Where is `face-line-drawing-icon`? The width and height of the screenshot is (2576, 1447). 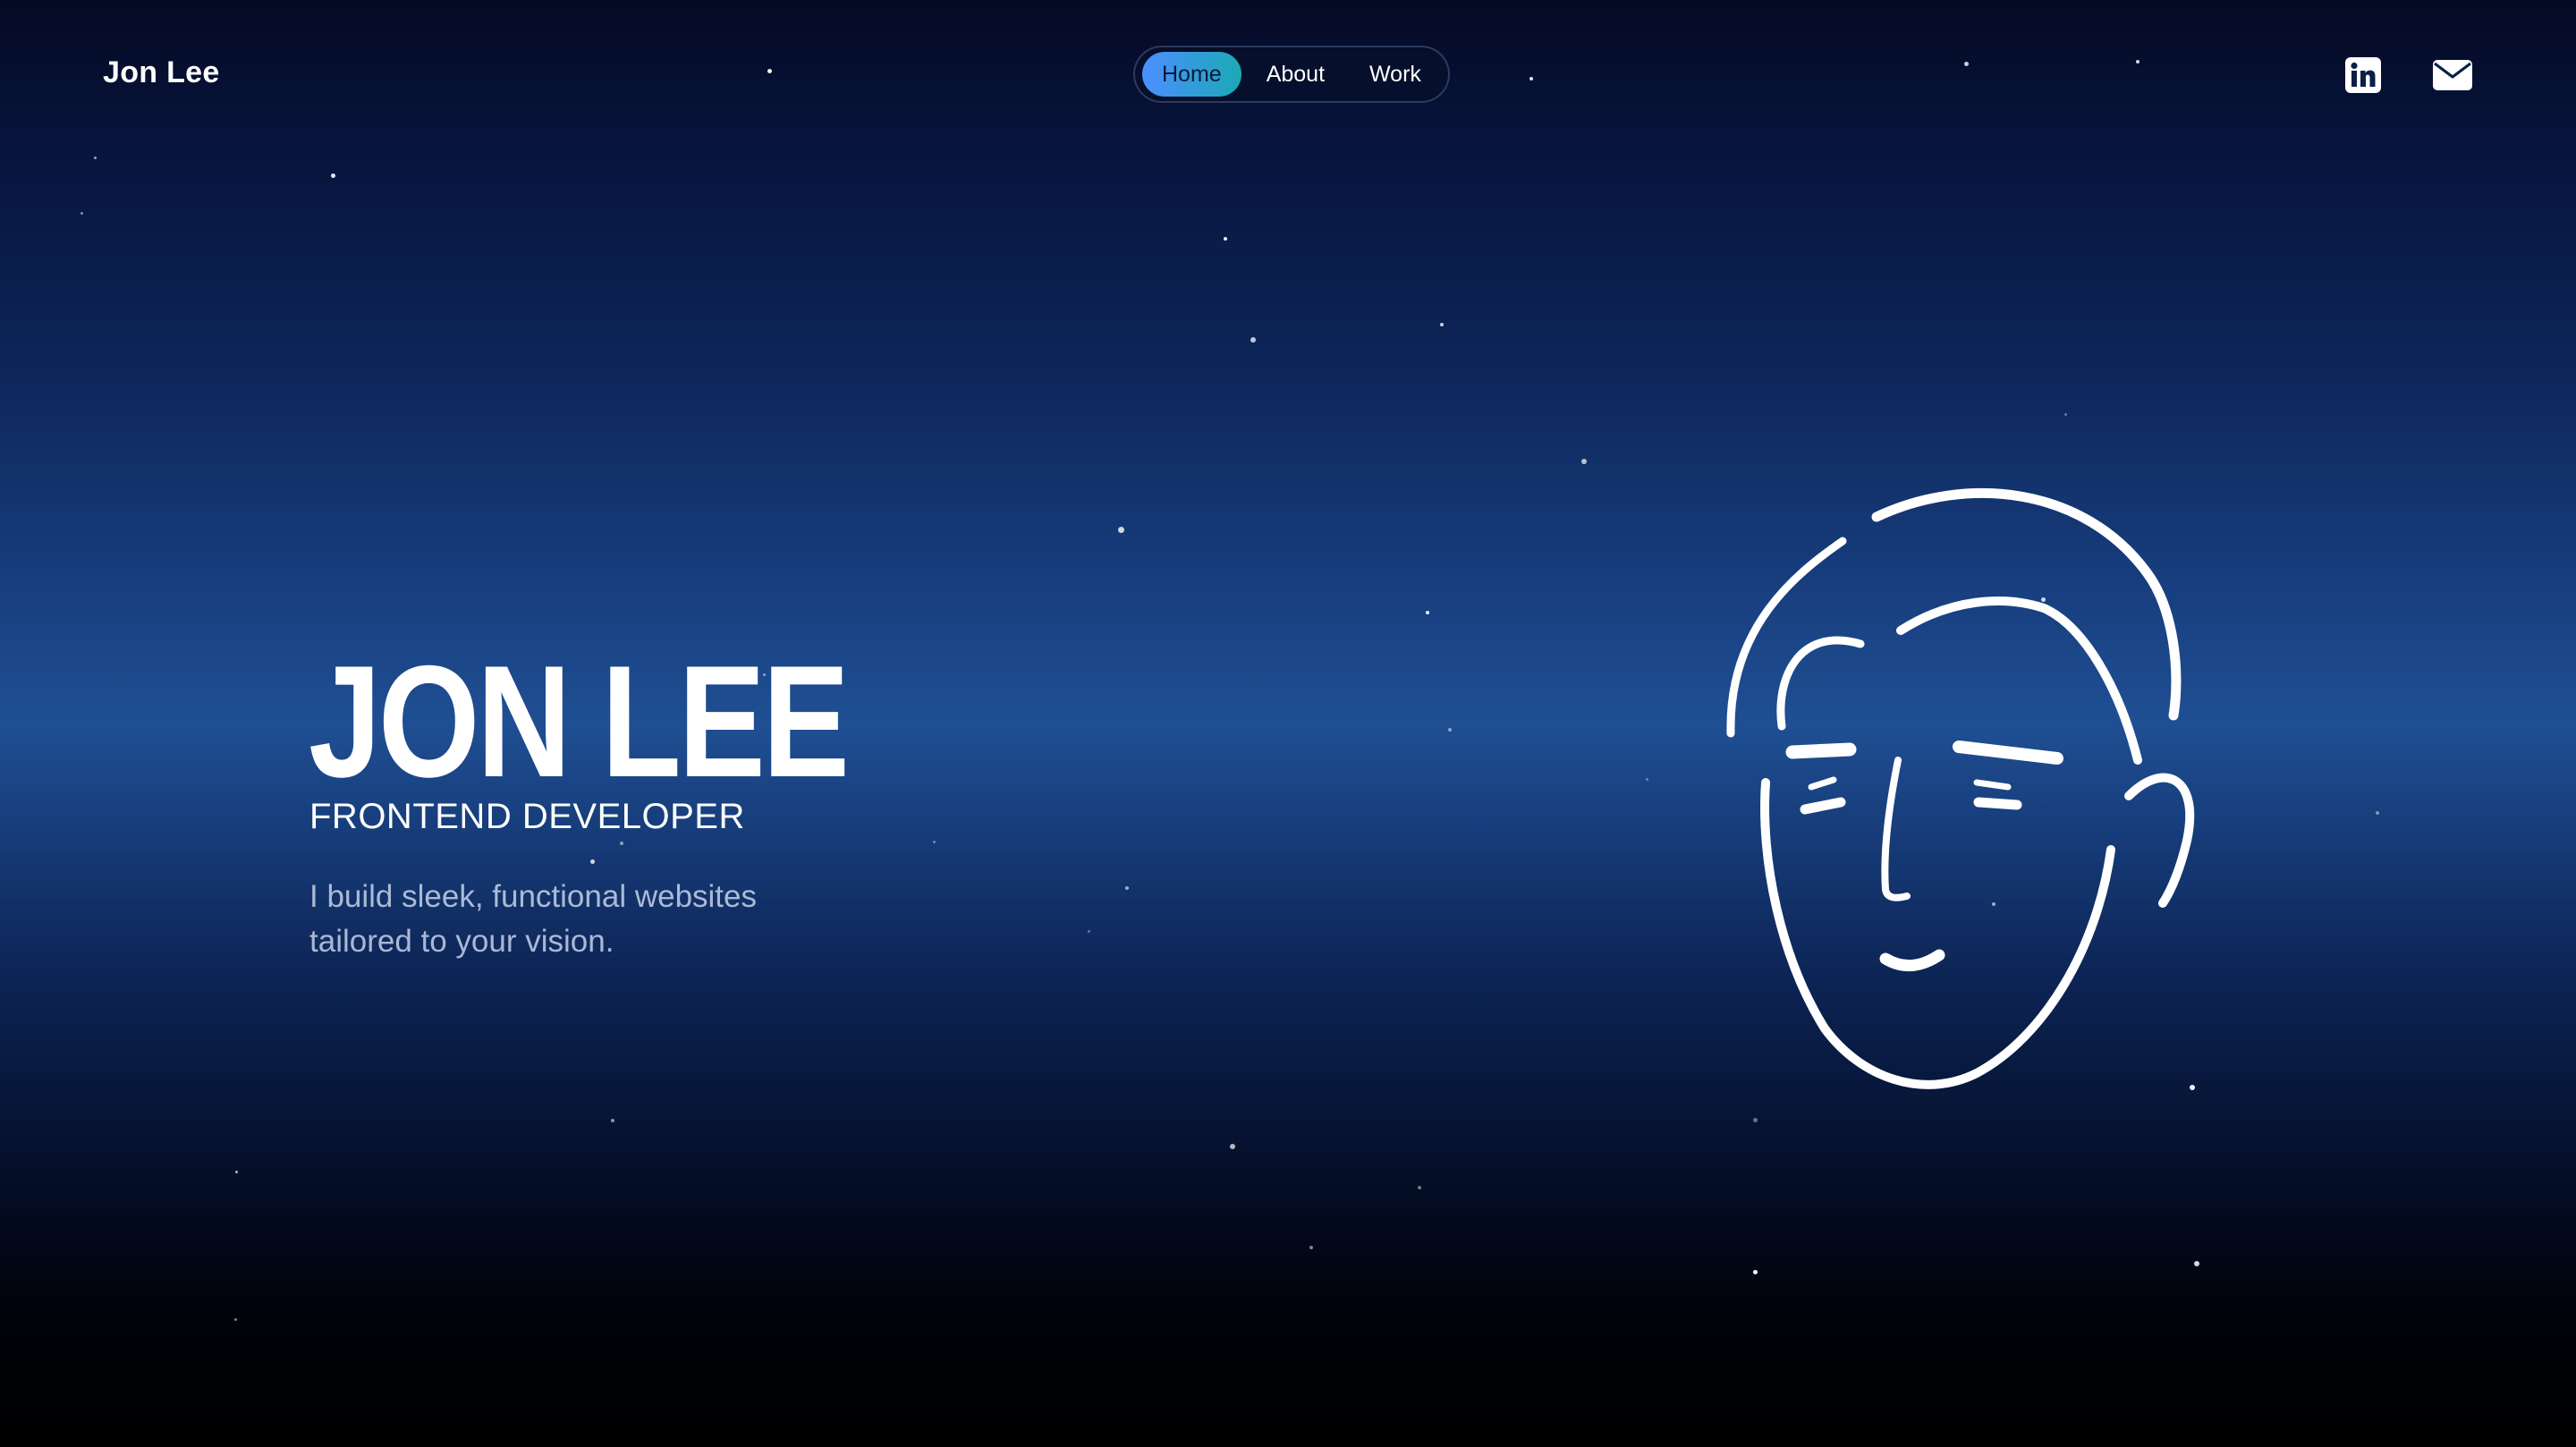 face-line-drawing-icon is located at coordinates (1960, 788).